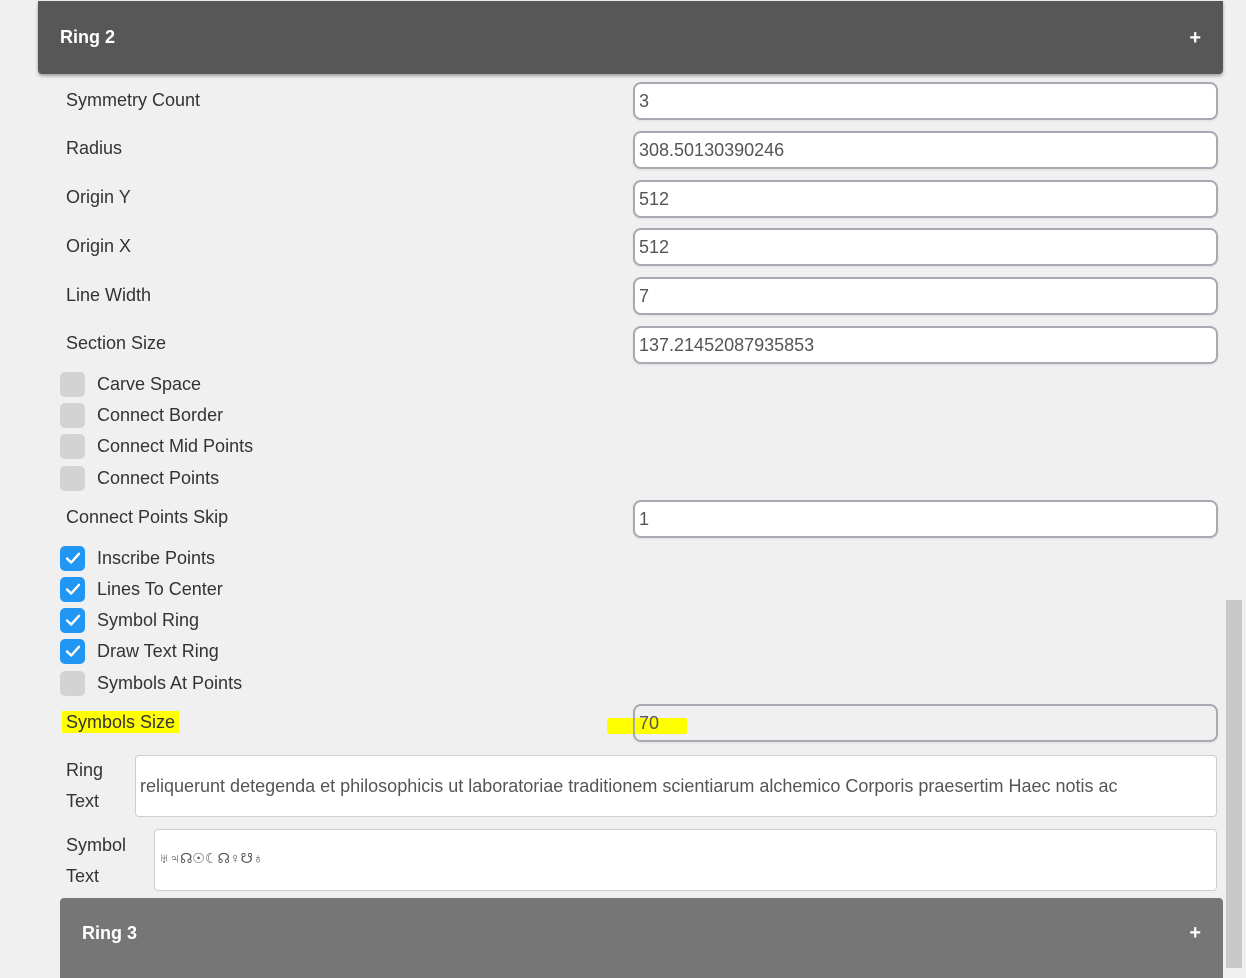 This screenshot has width=1246, height=978. I want to click on lines-to-center-label: Lines To Center, so click(160, 588).